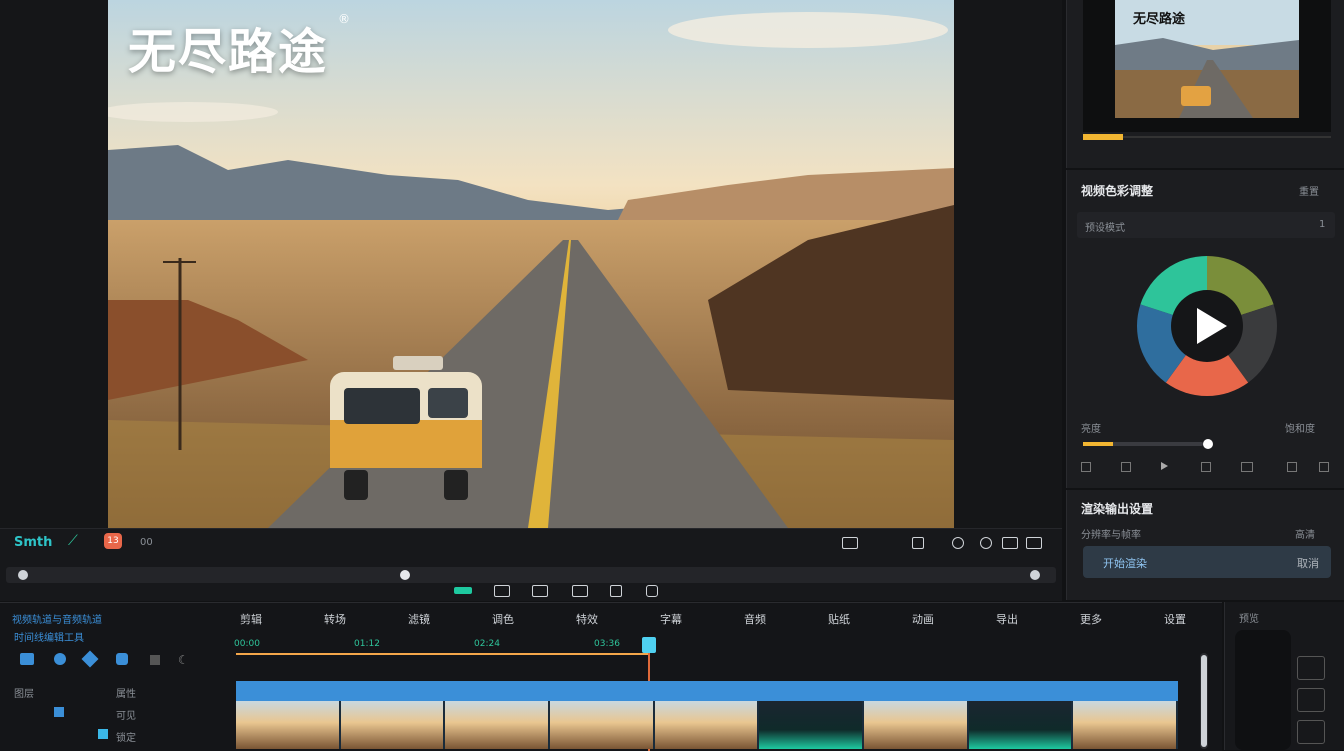 This screenshot has height=751, width=1344. Describe the element at coordinates (587, 619) in the screenshot. I see `timeline-tab: 特效` at that location.